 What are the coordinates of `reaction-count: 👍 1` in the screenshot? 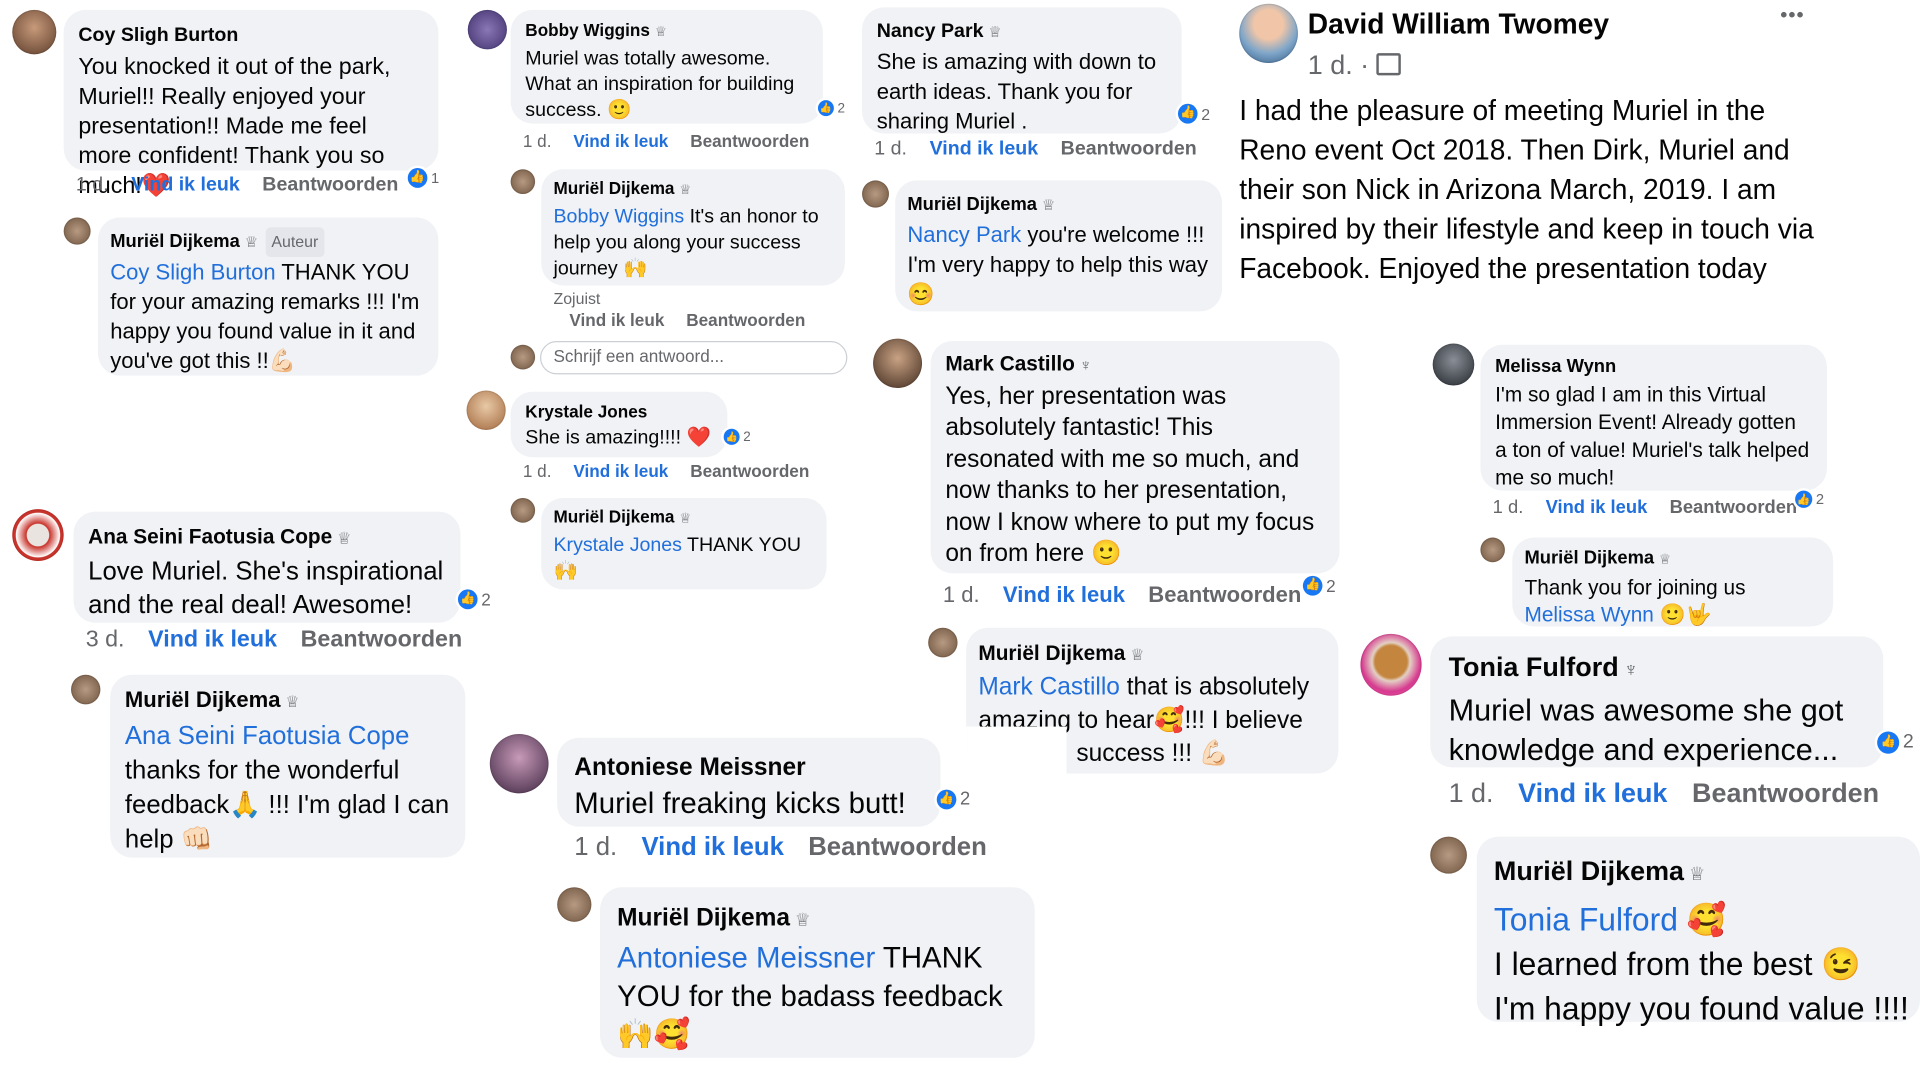 It's located at (423, 178).